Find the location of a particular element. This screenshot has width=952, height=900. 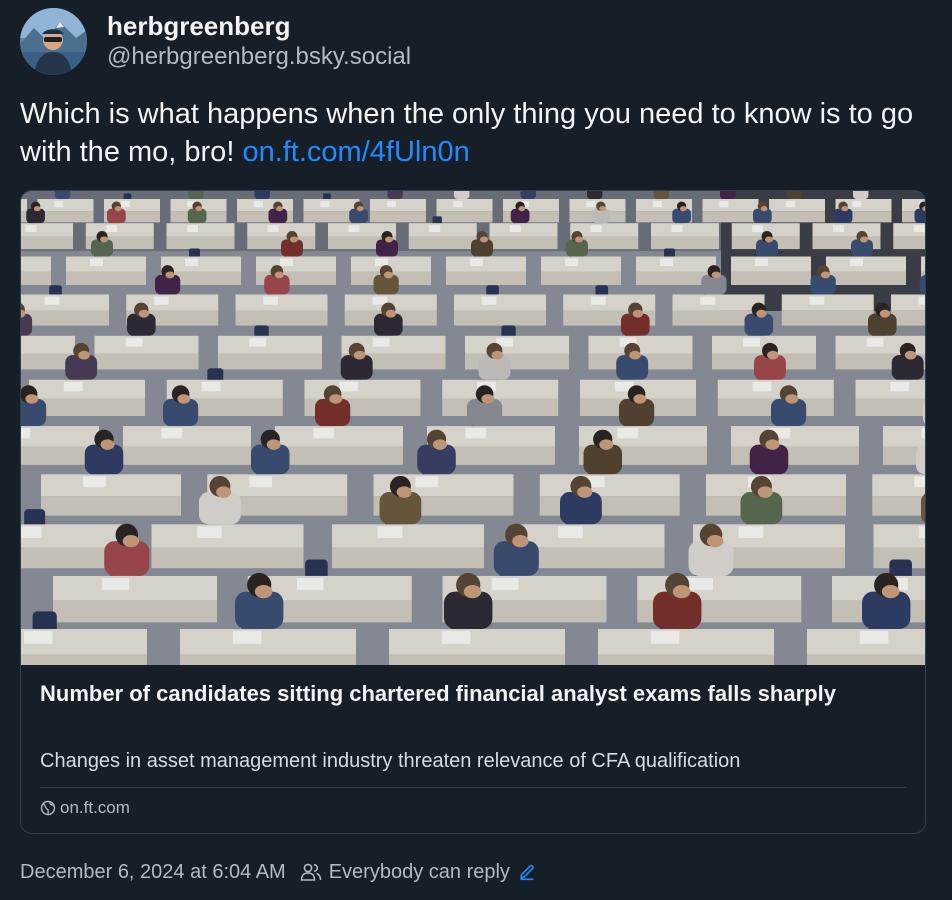

card-domain-label: on.ft.com is located at coordinates (95, 807).